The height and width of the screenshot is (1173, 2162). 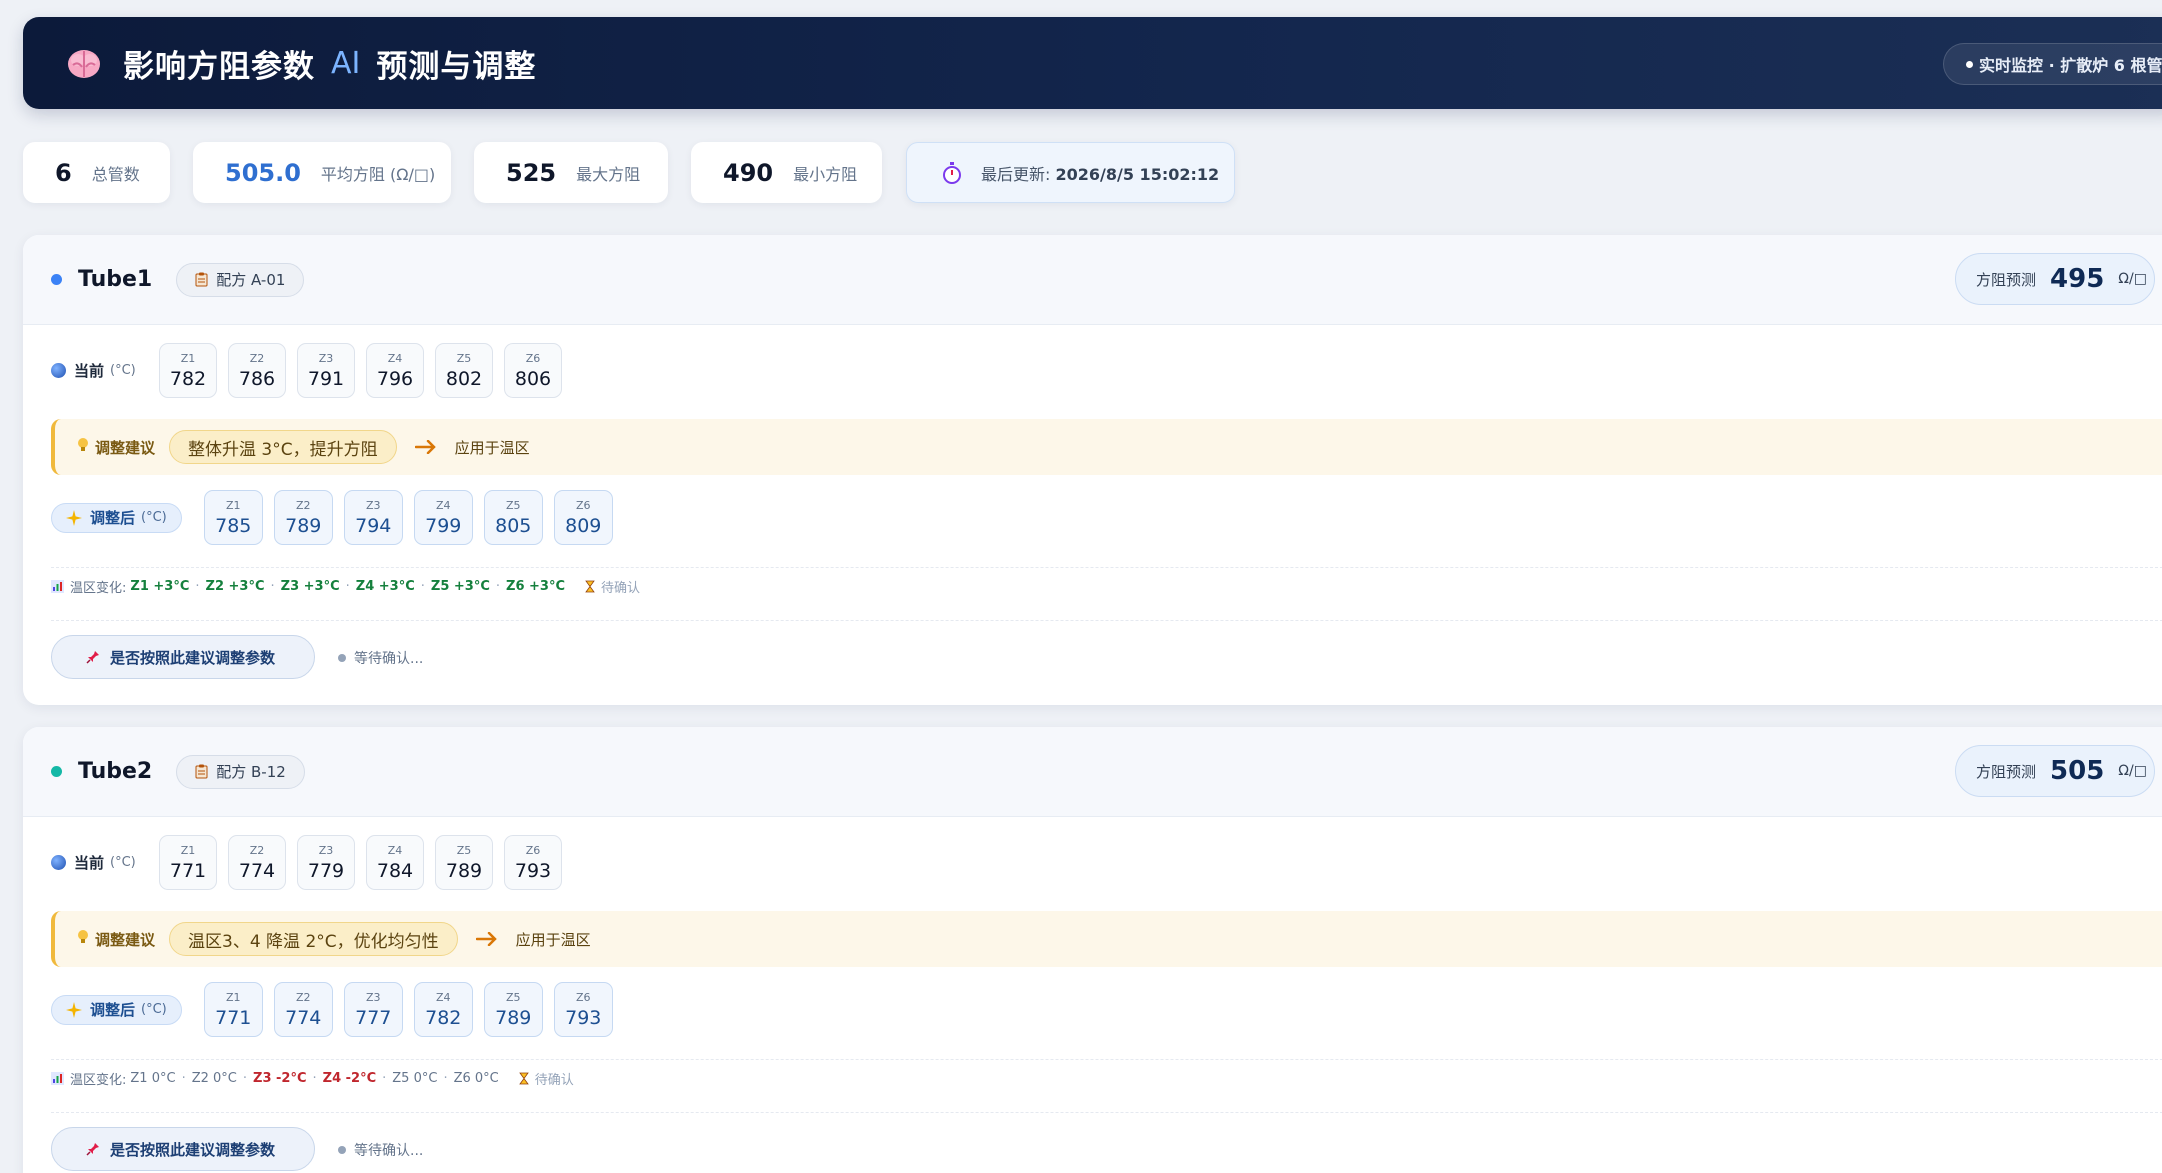 I want to click on last-update-panel: 最后更新: 2026/8/5 15:02:12, so click(x=1070, y=172).